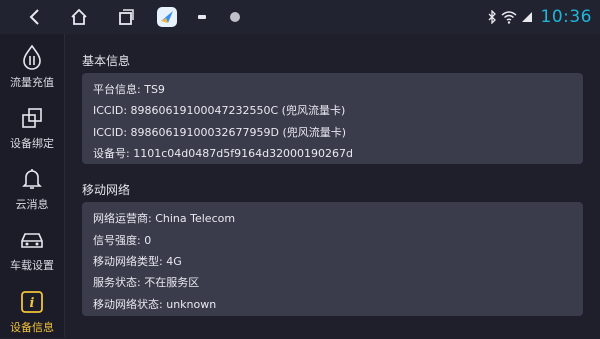 The image size is (600, 339). I want to click on info-row-network-type: 移动网络类型: 4G, so click(137, 261).